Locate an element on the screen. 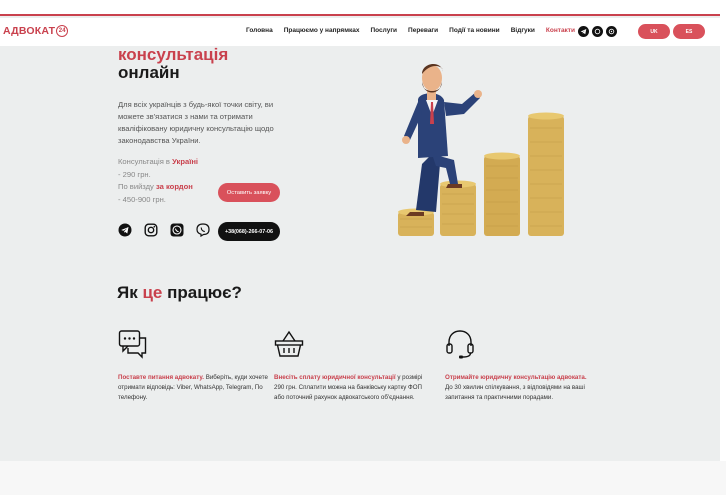 Image resolution: width=726 pixels, height=495 pixels. price1-value: - 290 грн. is located at coordinates (134, 174).